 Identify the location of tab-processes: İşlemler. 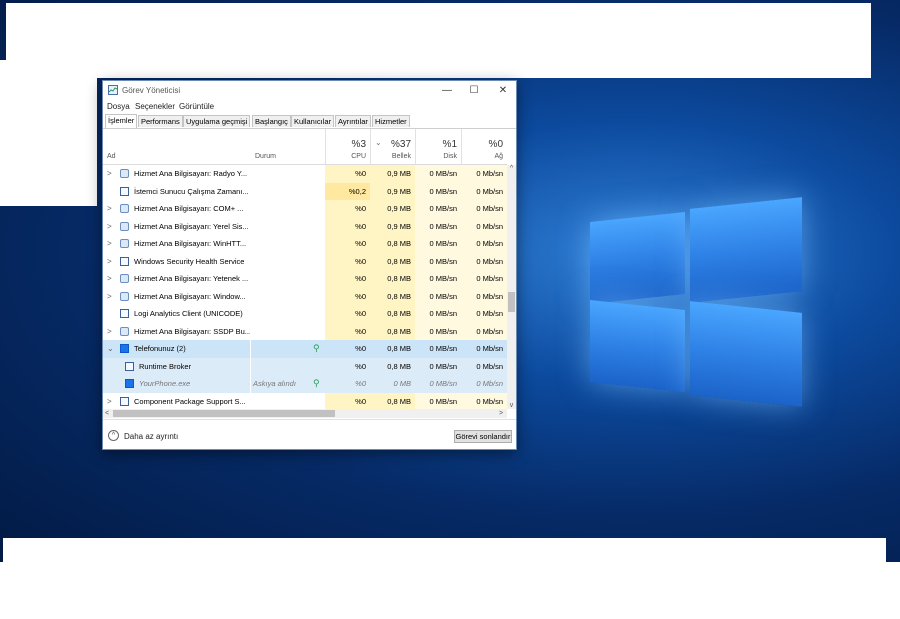
(121, 121).